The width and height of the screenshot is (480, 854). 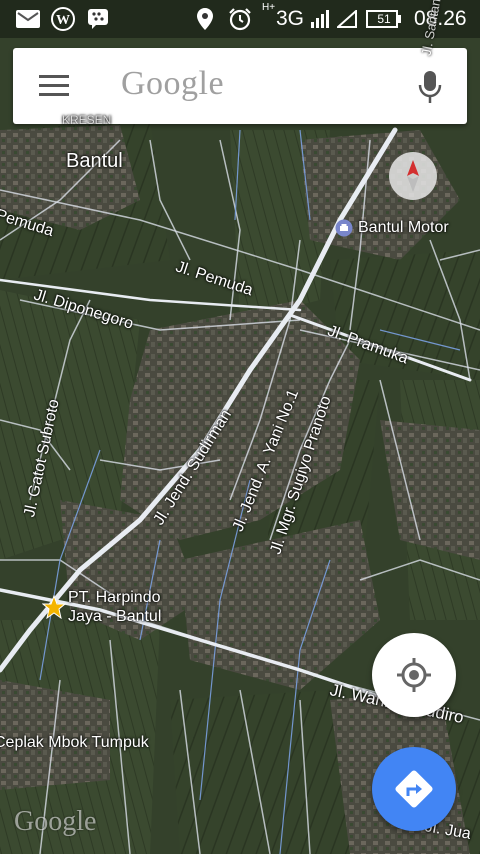 What do you see at coordinates (54, 607) in the screenshot?
I see `star-poi-icon` at bounding box center [54, 607].